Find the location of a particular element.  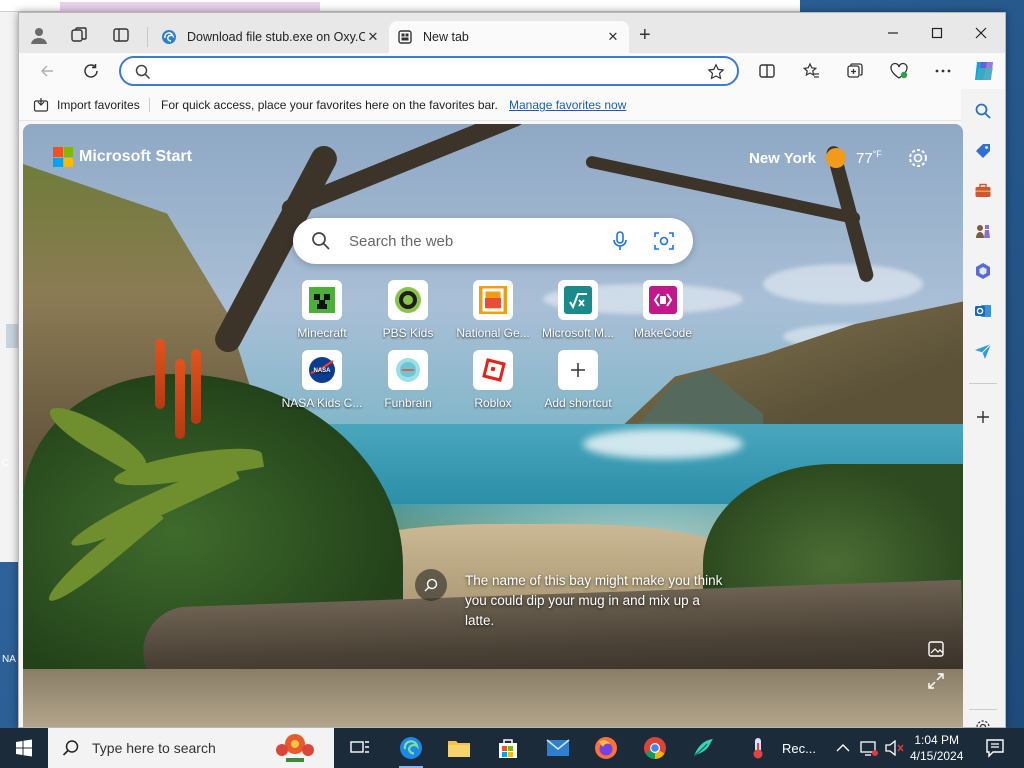

more-options-button is located at coordinates (943, 71).